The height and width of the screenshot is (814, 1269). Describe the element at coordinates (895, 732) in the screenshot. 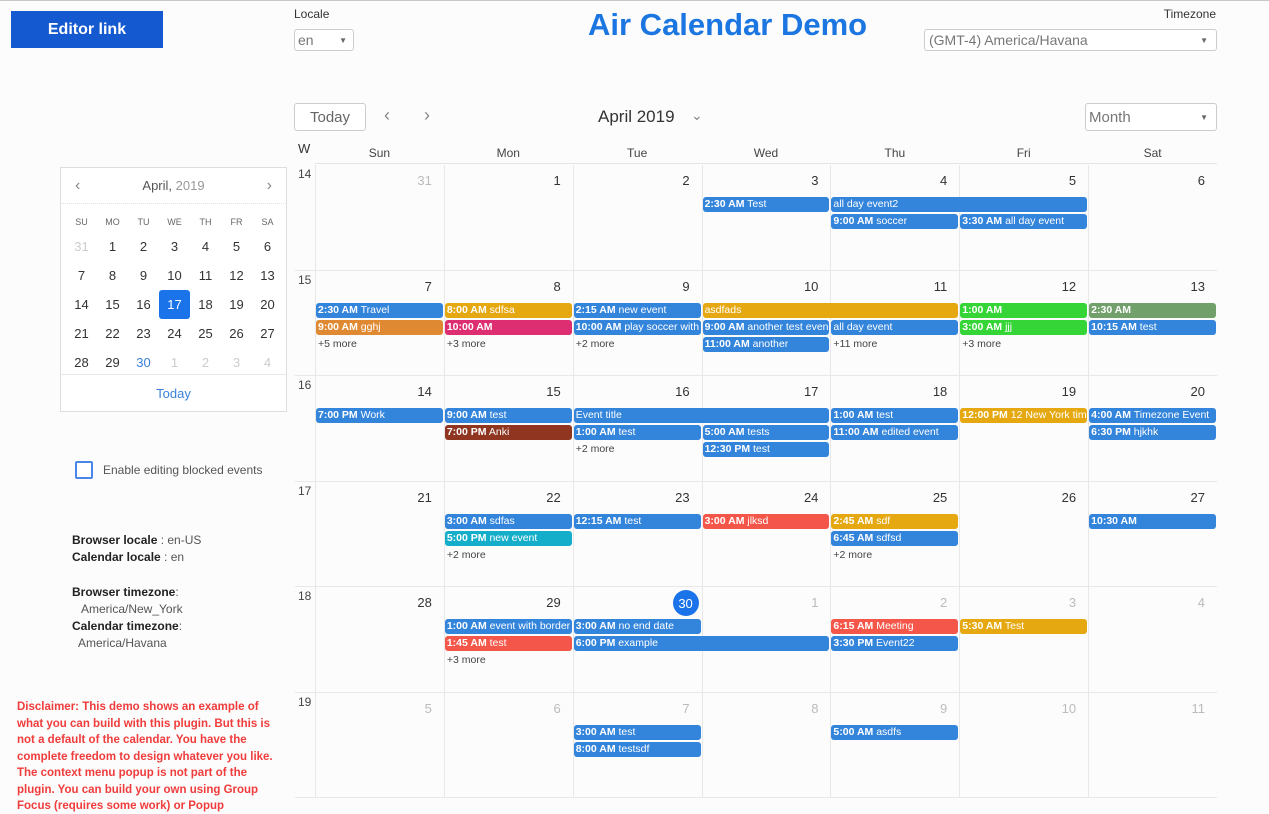

I see `calendar-event: 5:00 AM asdfs` at that location.